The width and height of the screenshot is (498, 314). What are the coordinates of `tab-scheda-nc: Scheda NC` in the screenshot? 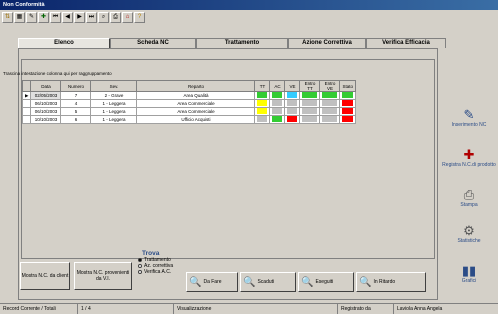 It's located at (153, 43).